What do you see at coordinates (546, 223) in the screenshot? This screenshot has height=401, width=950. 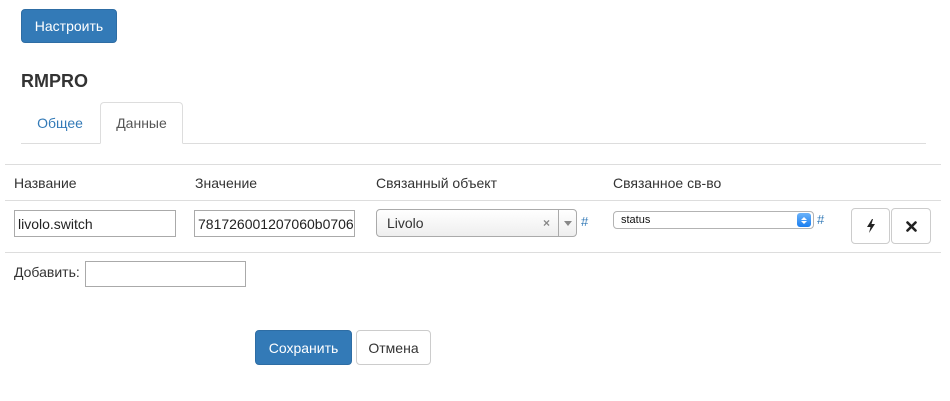 I see `clear-icon: ×` at bounding box center [546, 223].